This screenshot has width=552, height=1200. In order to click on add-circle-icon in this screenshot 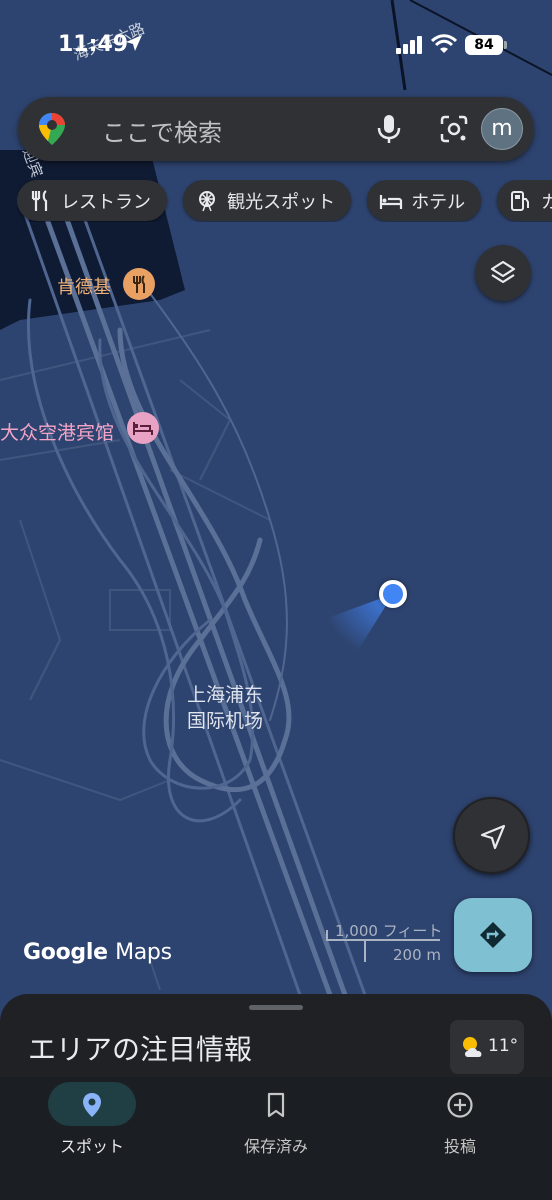, I will do `click(460, 1105)`.